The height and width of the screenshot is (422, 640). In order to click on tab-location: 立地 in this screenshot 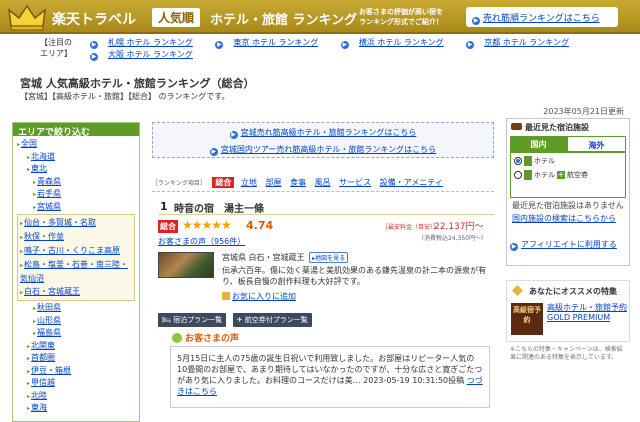, I will do `click(249, 182)`.